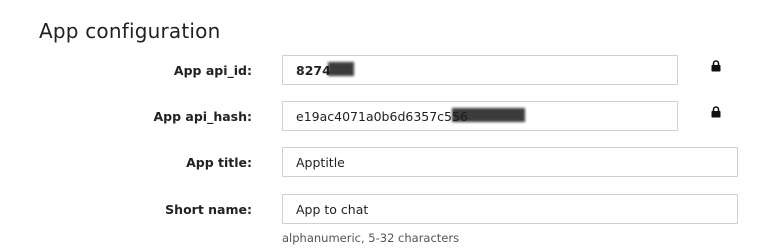 Image resolution: width=769 pixels, height=250 pixels. What do you see at coordinates (313, 70) in the screenshot?
I see `api-id-value: 8274` at bounding box center [313, 70].